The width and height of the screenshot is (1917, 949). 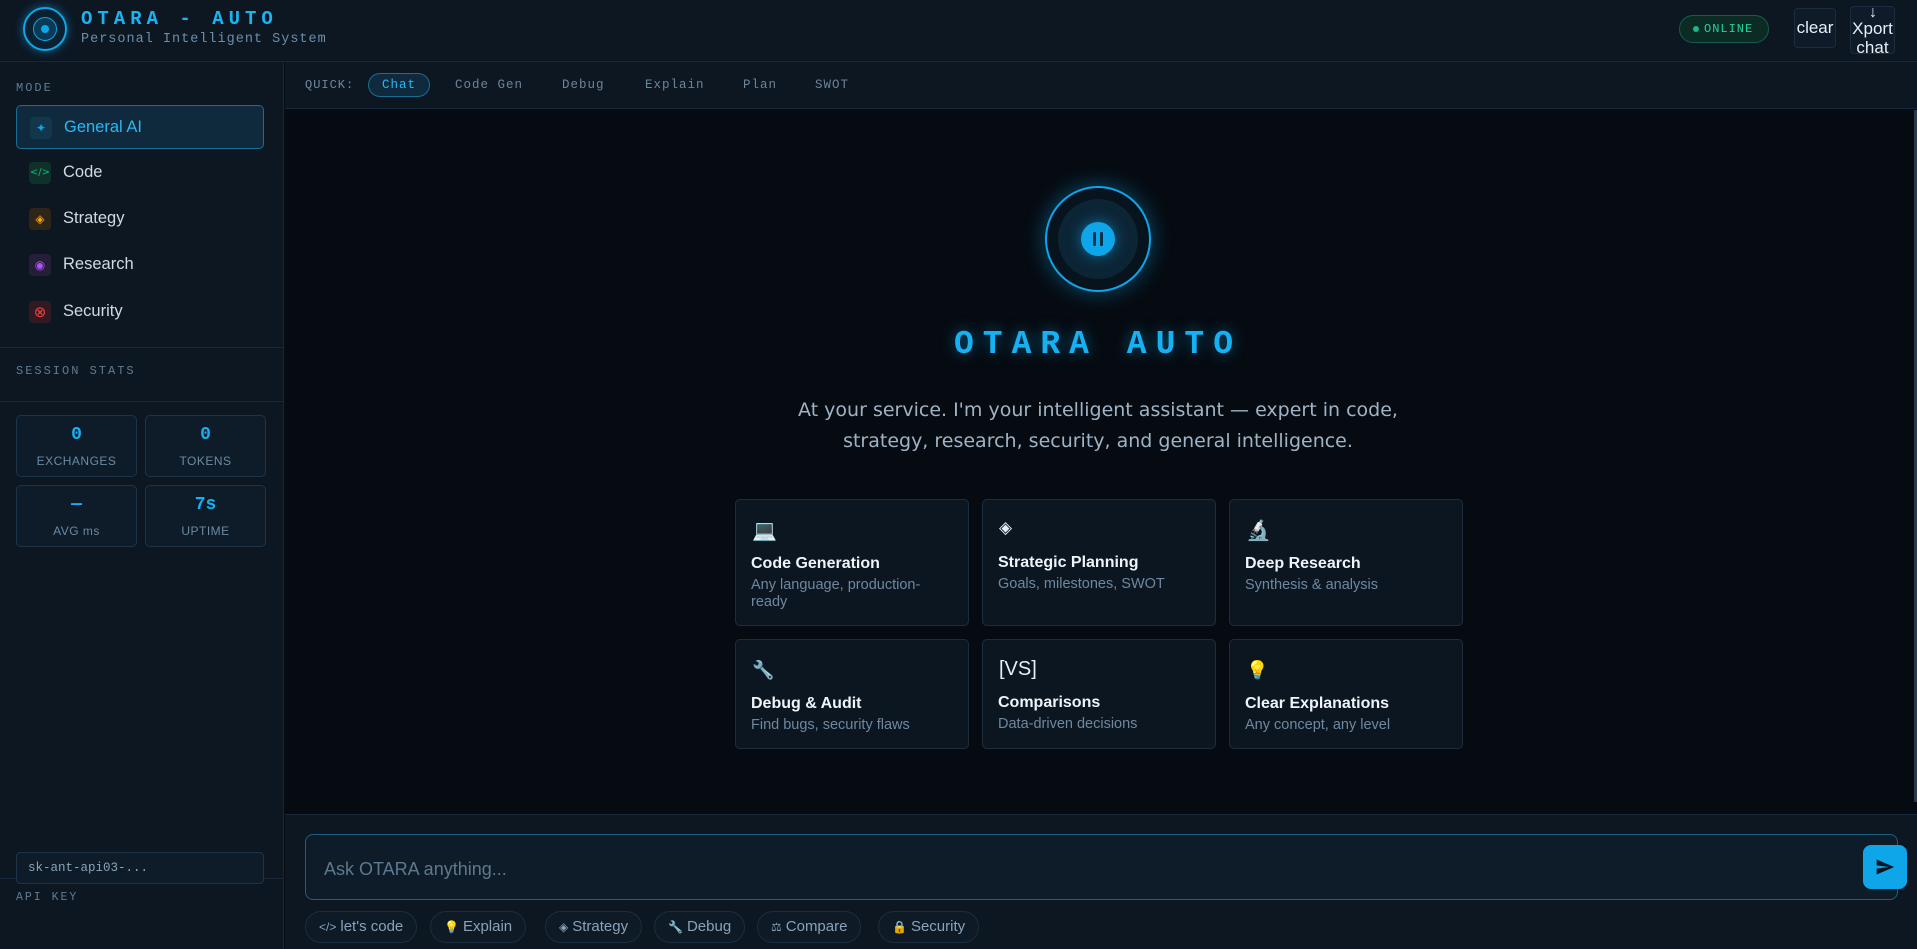 What do you see at coordinates (1724, 29) in the screenshot?
I see `status-badge: ONLINE` at bounding box center [1724, 29].